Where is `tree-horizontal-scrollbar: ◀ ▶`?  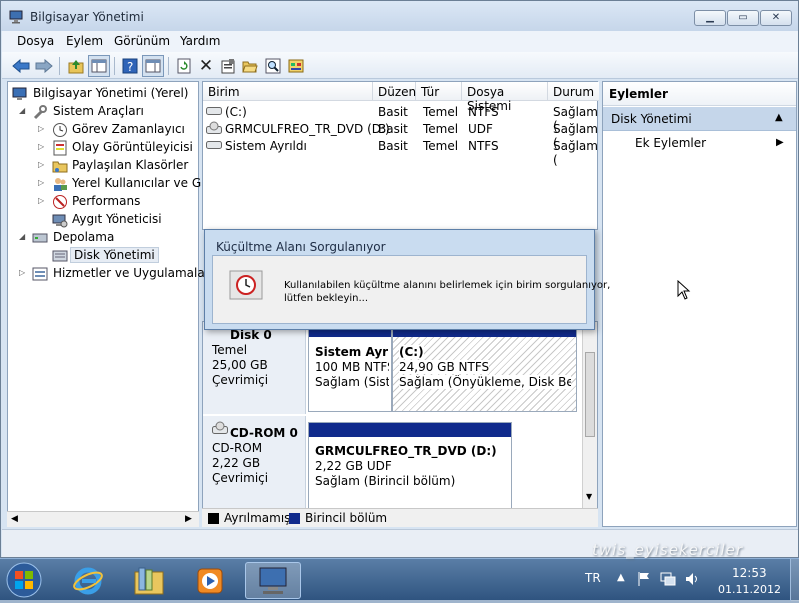 tree-horizontal-scrollbar: ◀ ▶ is located at coordinates (103, 519).